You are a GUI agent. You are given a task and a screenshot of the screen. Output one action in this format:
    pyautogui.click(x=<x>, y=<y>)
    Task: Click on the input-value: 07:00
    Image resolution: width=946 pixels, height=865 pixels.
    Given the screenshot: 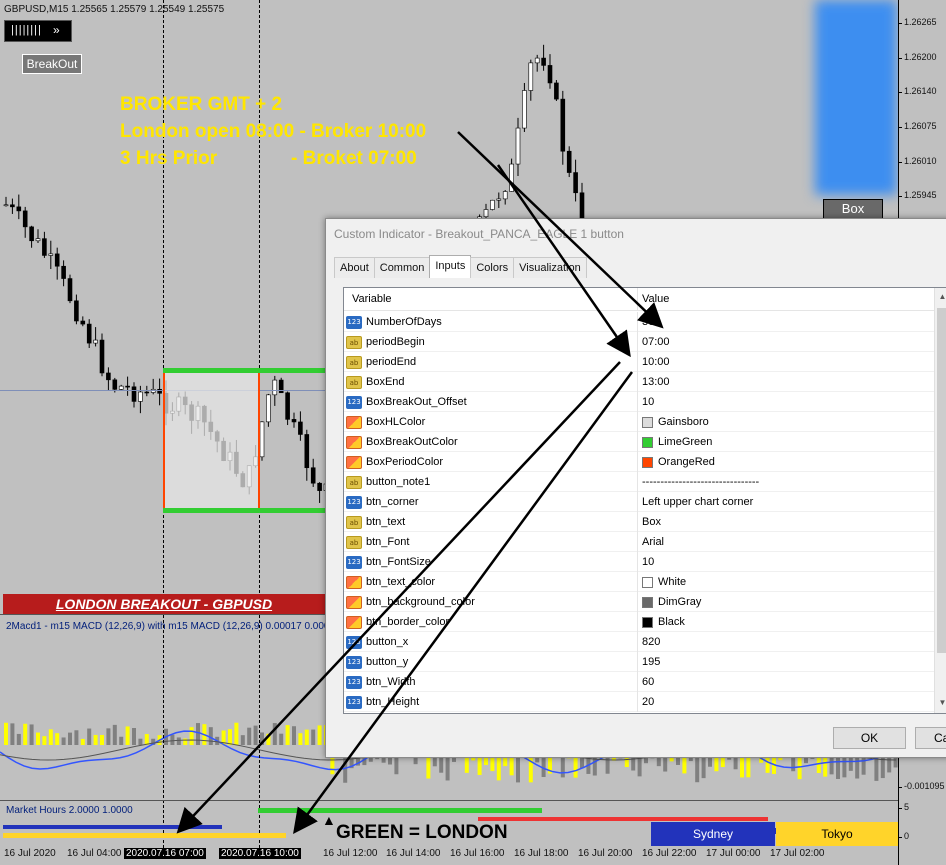 What is the action you would take?
    pyautogui.click(x=786, y=342)
    